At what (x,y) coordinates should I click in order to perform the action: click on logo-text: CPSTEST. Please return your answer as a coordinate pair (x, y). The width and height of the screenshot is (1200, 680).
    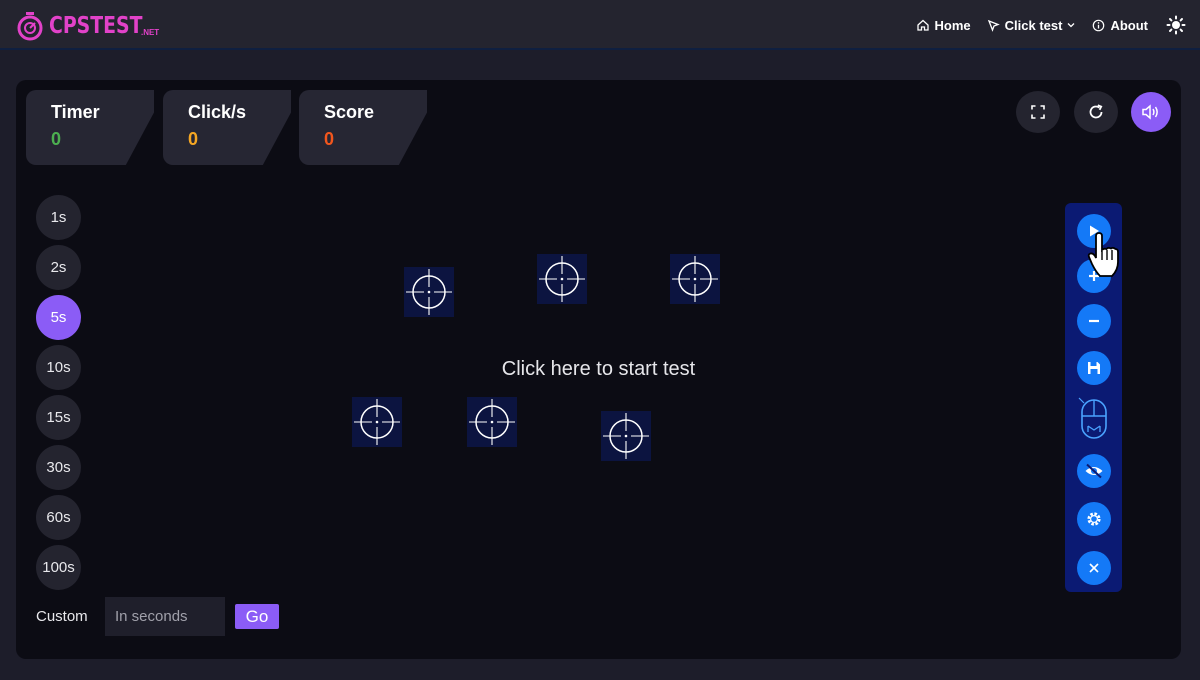
    Looking at the image, I should click on (96, 25).